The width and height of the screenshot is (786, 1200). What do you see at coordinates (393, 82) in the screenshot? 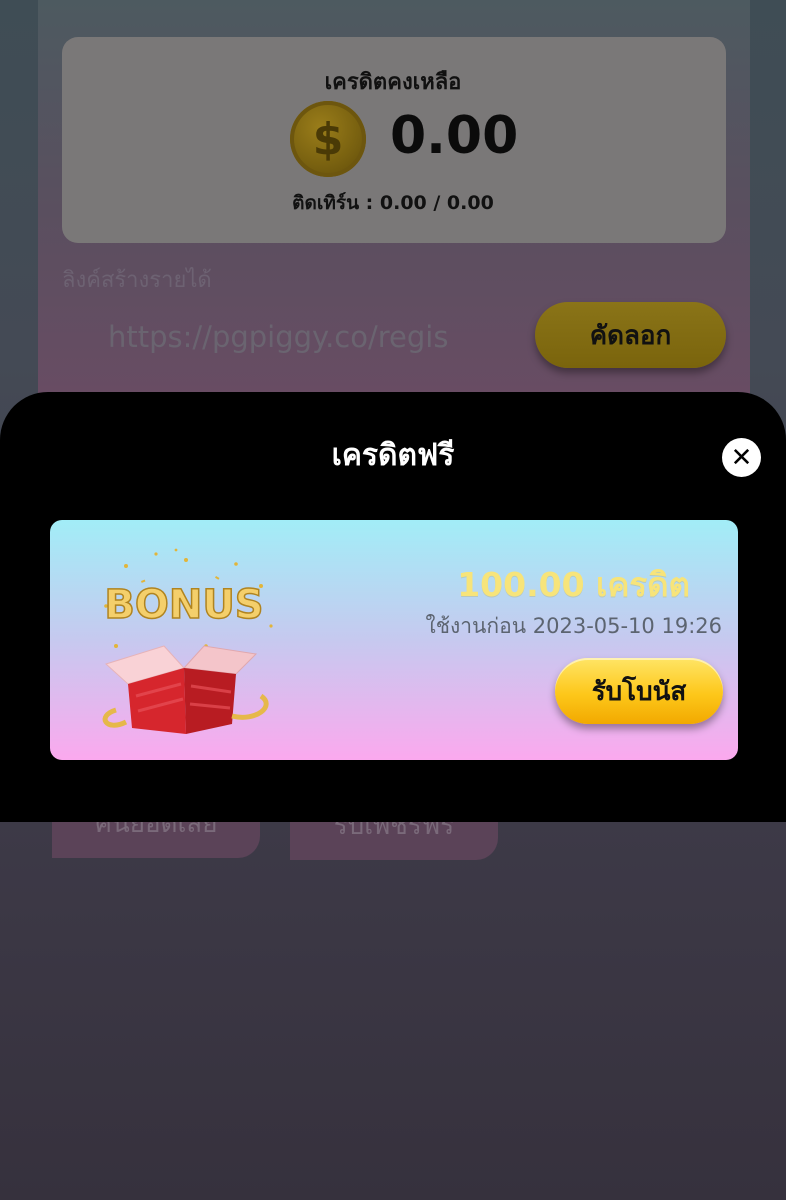
I see `credit-title: เครดิตคงเหลือ` at bounding box center [393, 82].